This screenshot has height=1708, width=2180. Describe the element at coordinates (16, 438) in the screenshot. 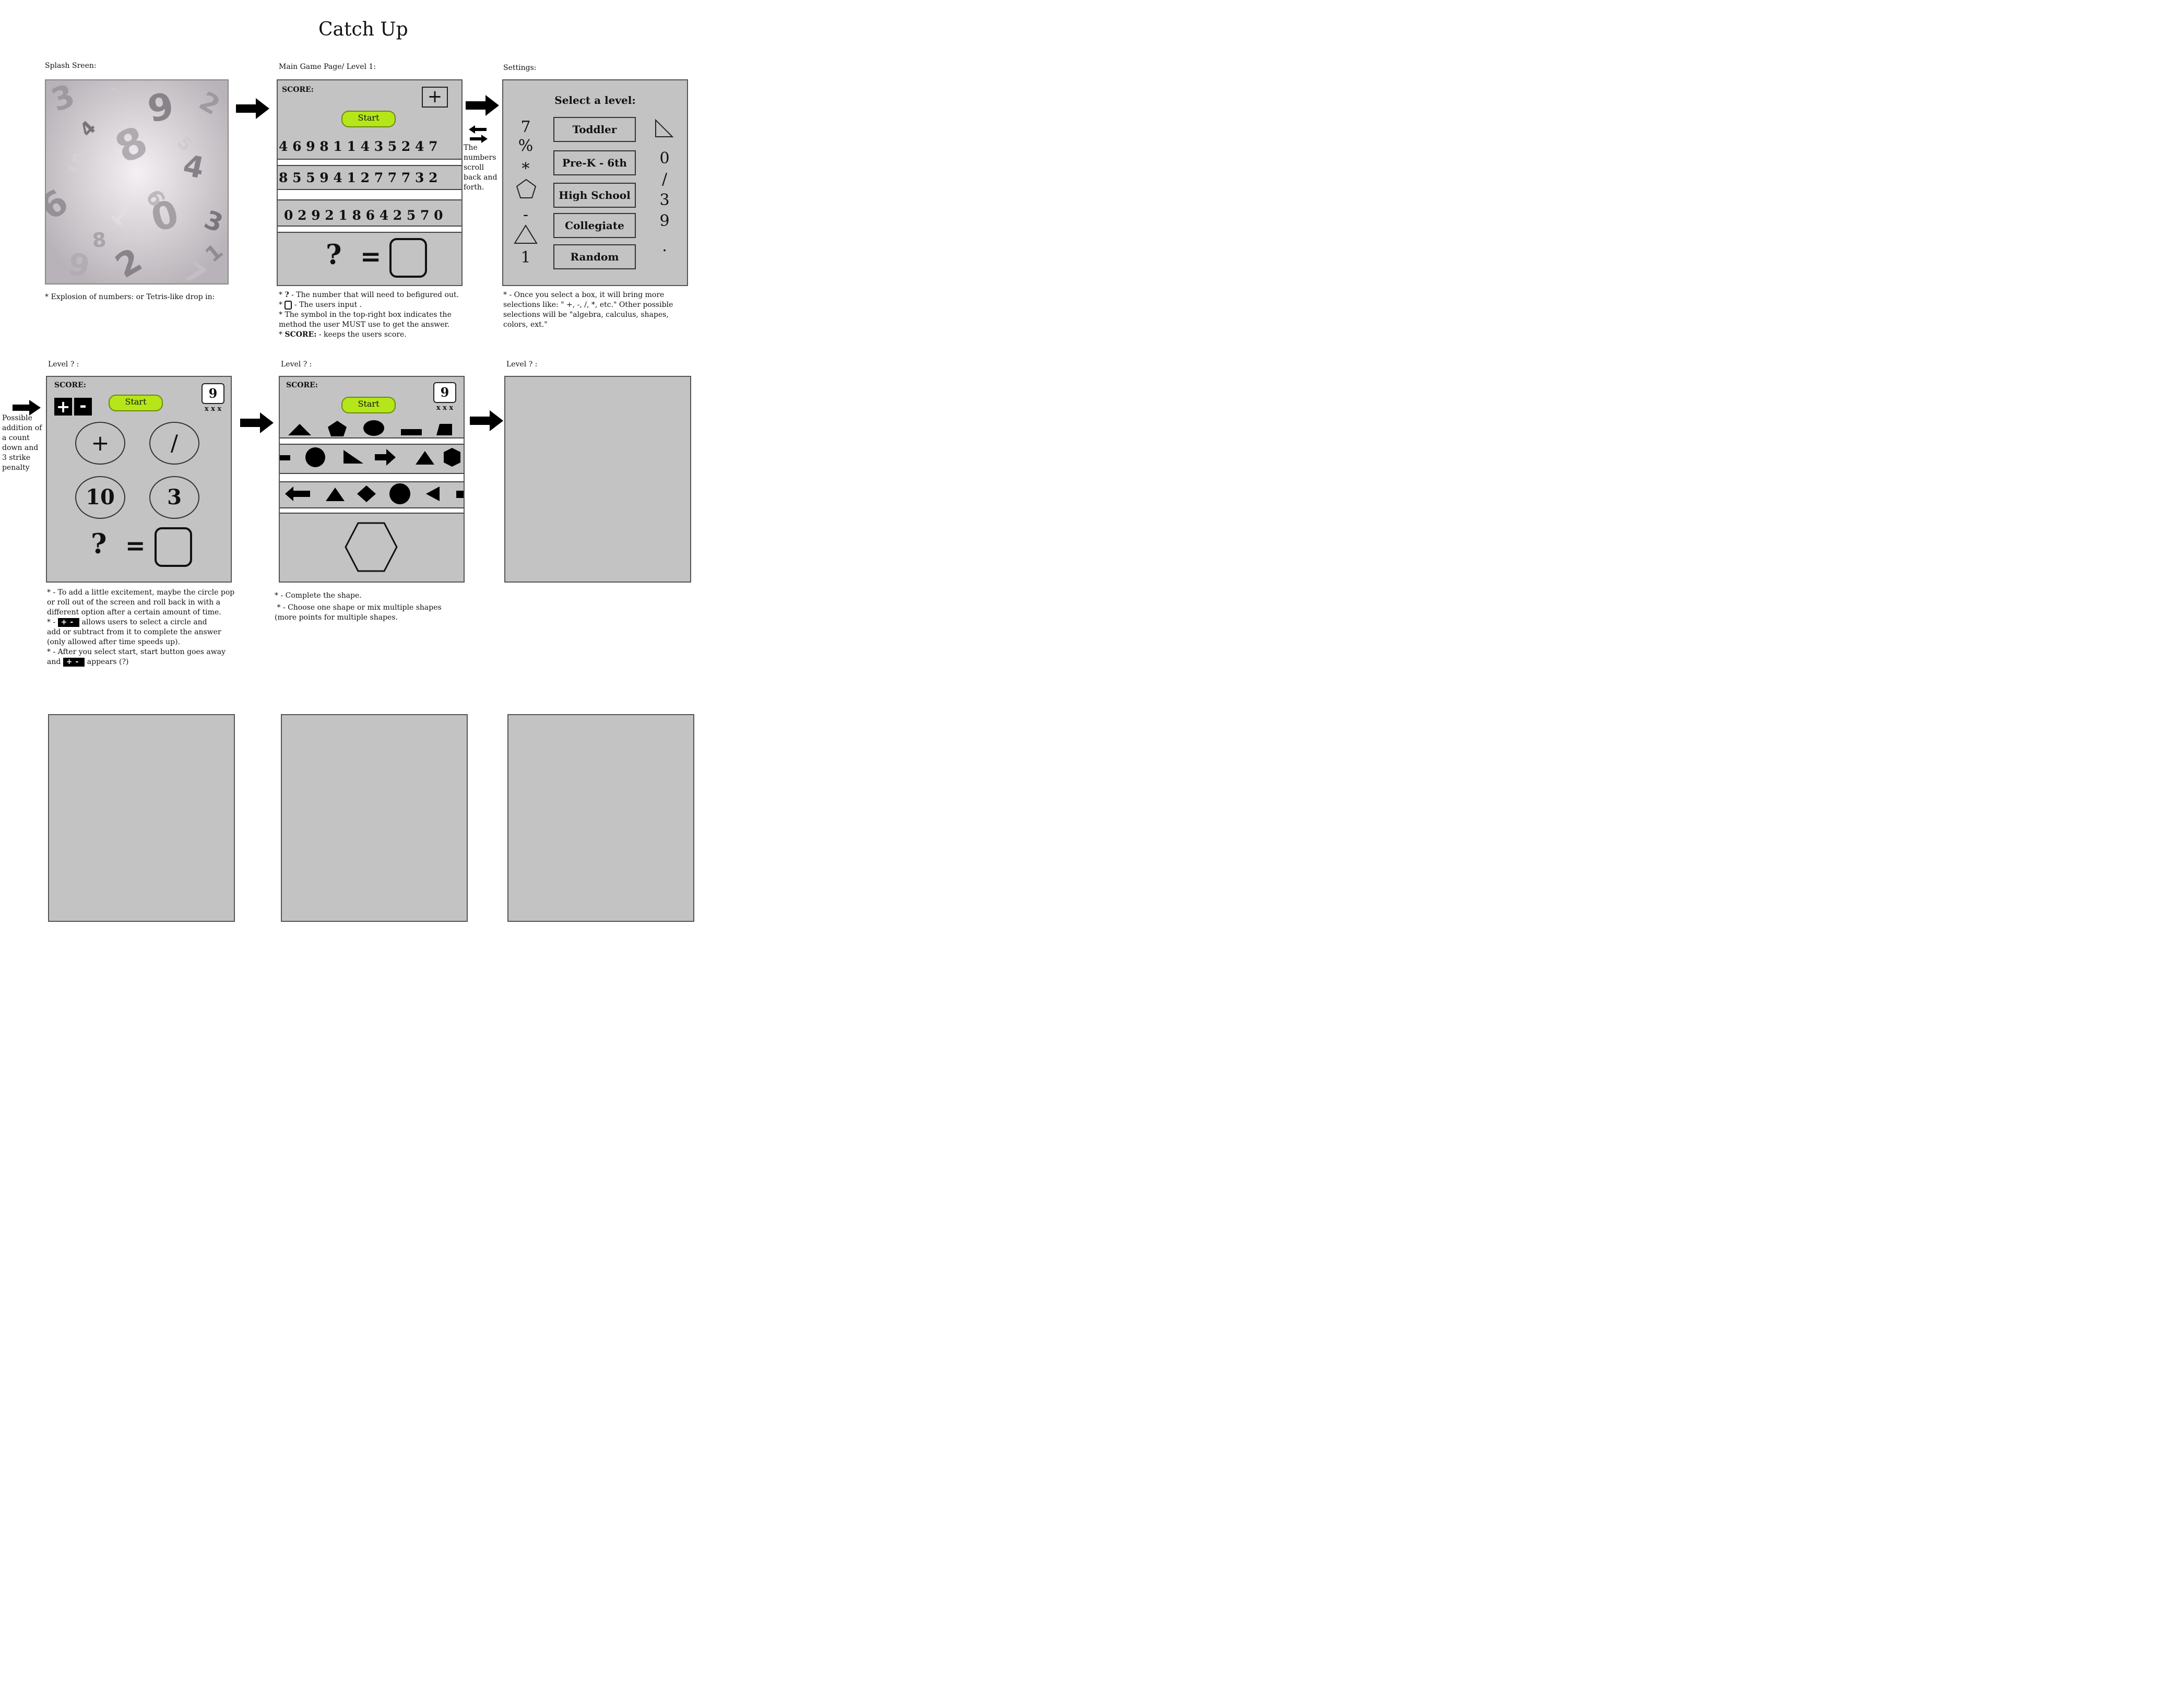

I see `side-note-line: a count` at that location.